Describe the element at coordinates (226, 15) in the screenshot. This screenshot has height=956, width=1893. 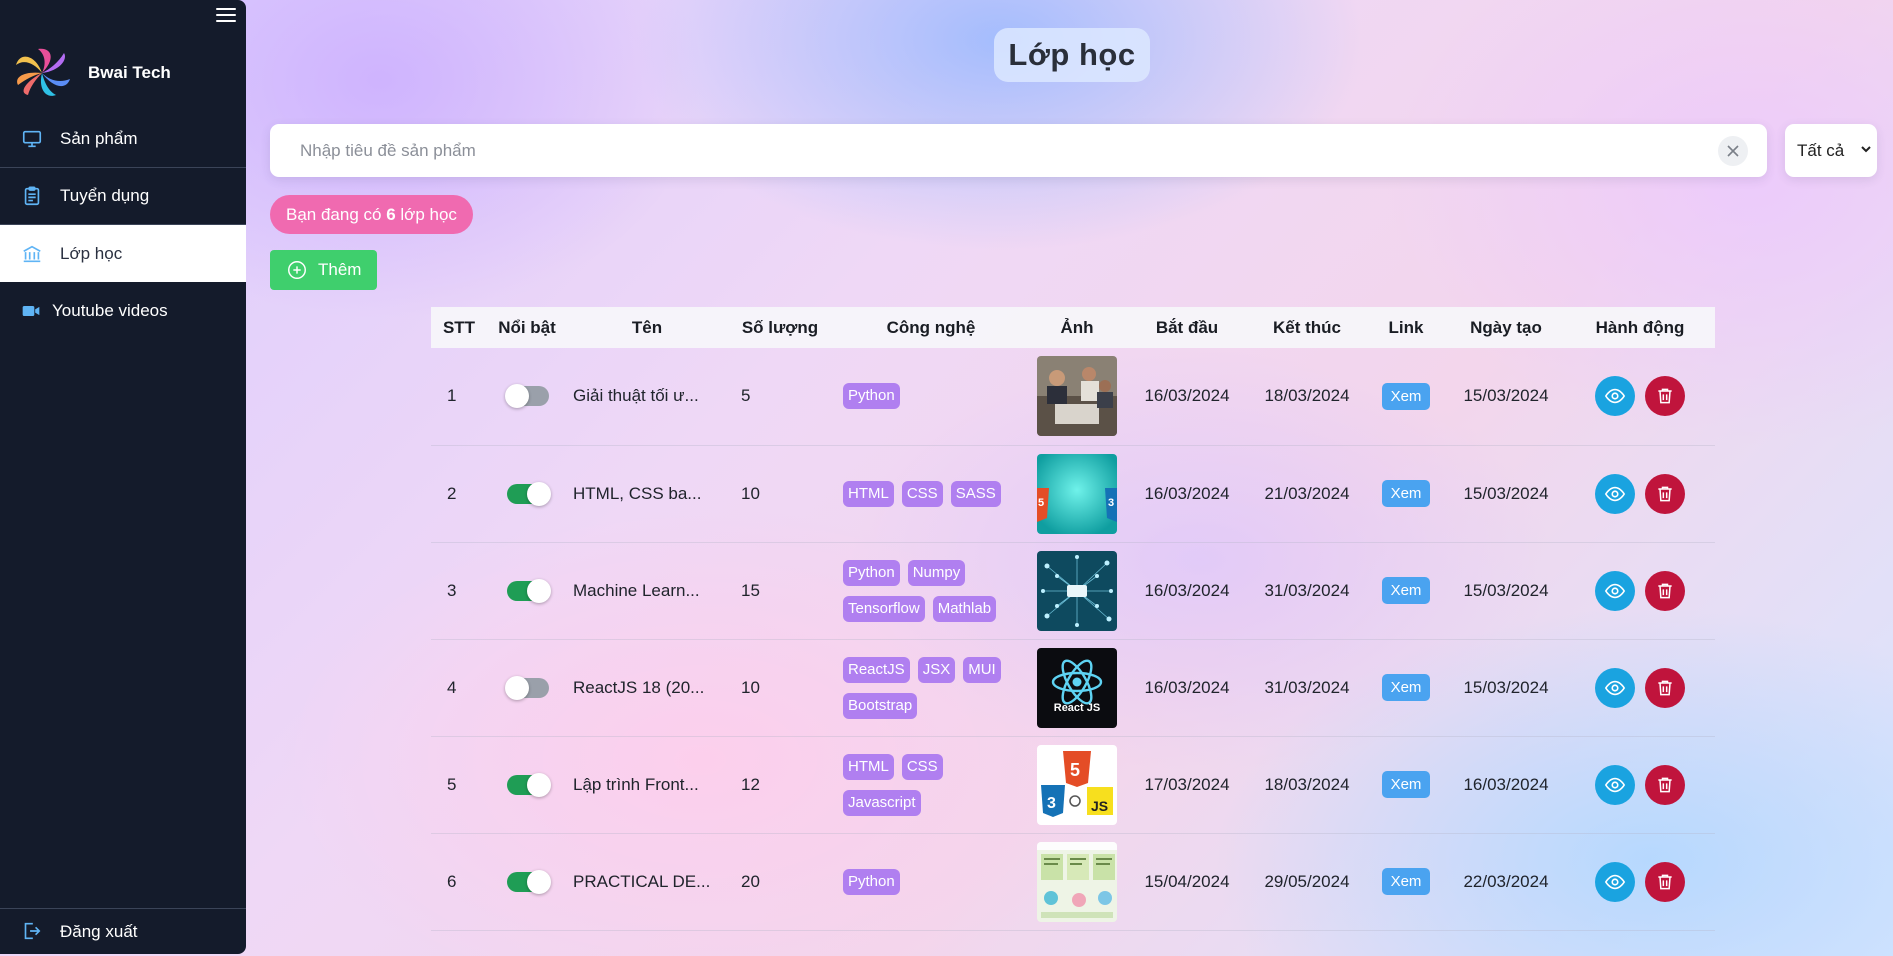
I see `menu-toggle-icon` at that location.